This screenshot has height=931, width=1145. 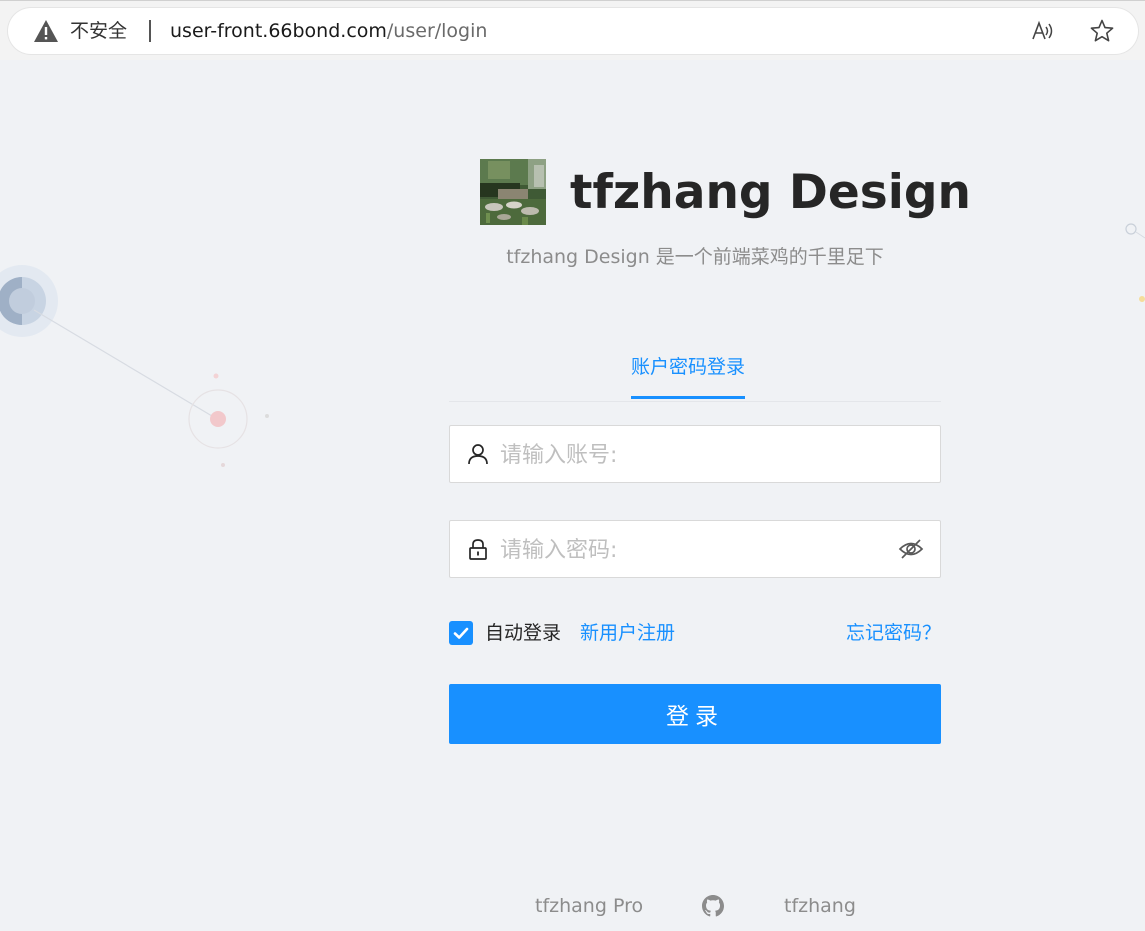 What do you see at coordinates (713, 906) in the screenshot?
I see `github-icon` at bounding box center [713, 906].